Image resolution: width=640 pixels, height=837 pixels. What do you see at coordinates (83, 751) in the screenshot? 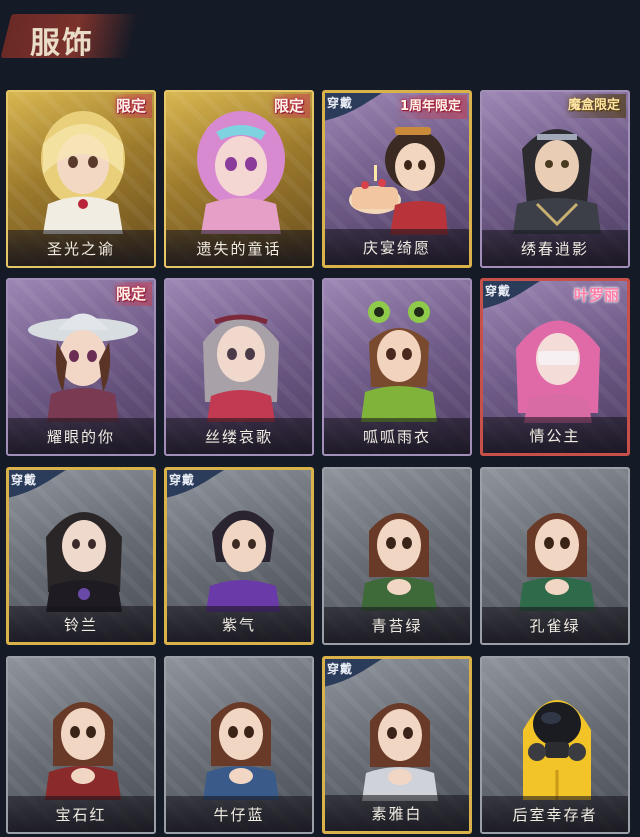
I see `girl-red-cloak-portrait` at bounding box center [83, 751].